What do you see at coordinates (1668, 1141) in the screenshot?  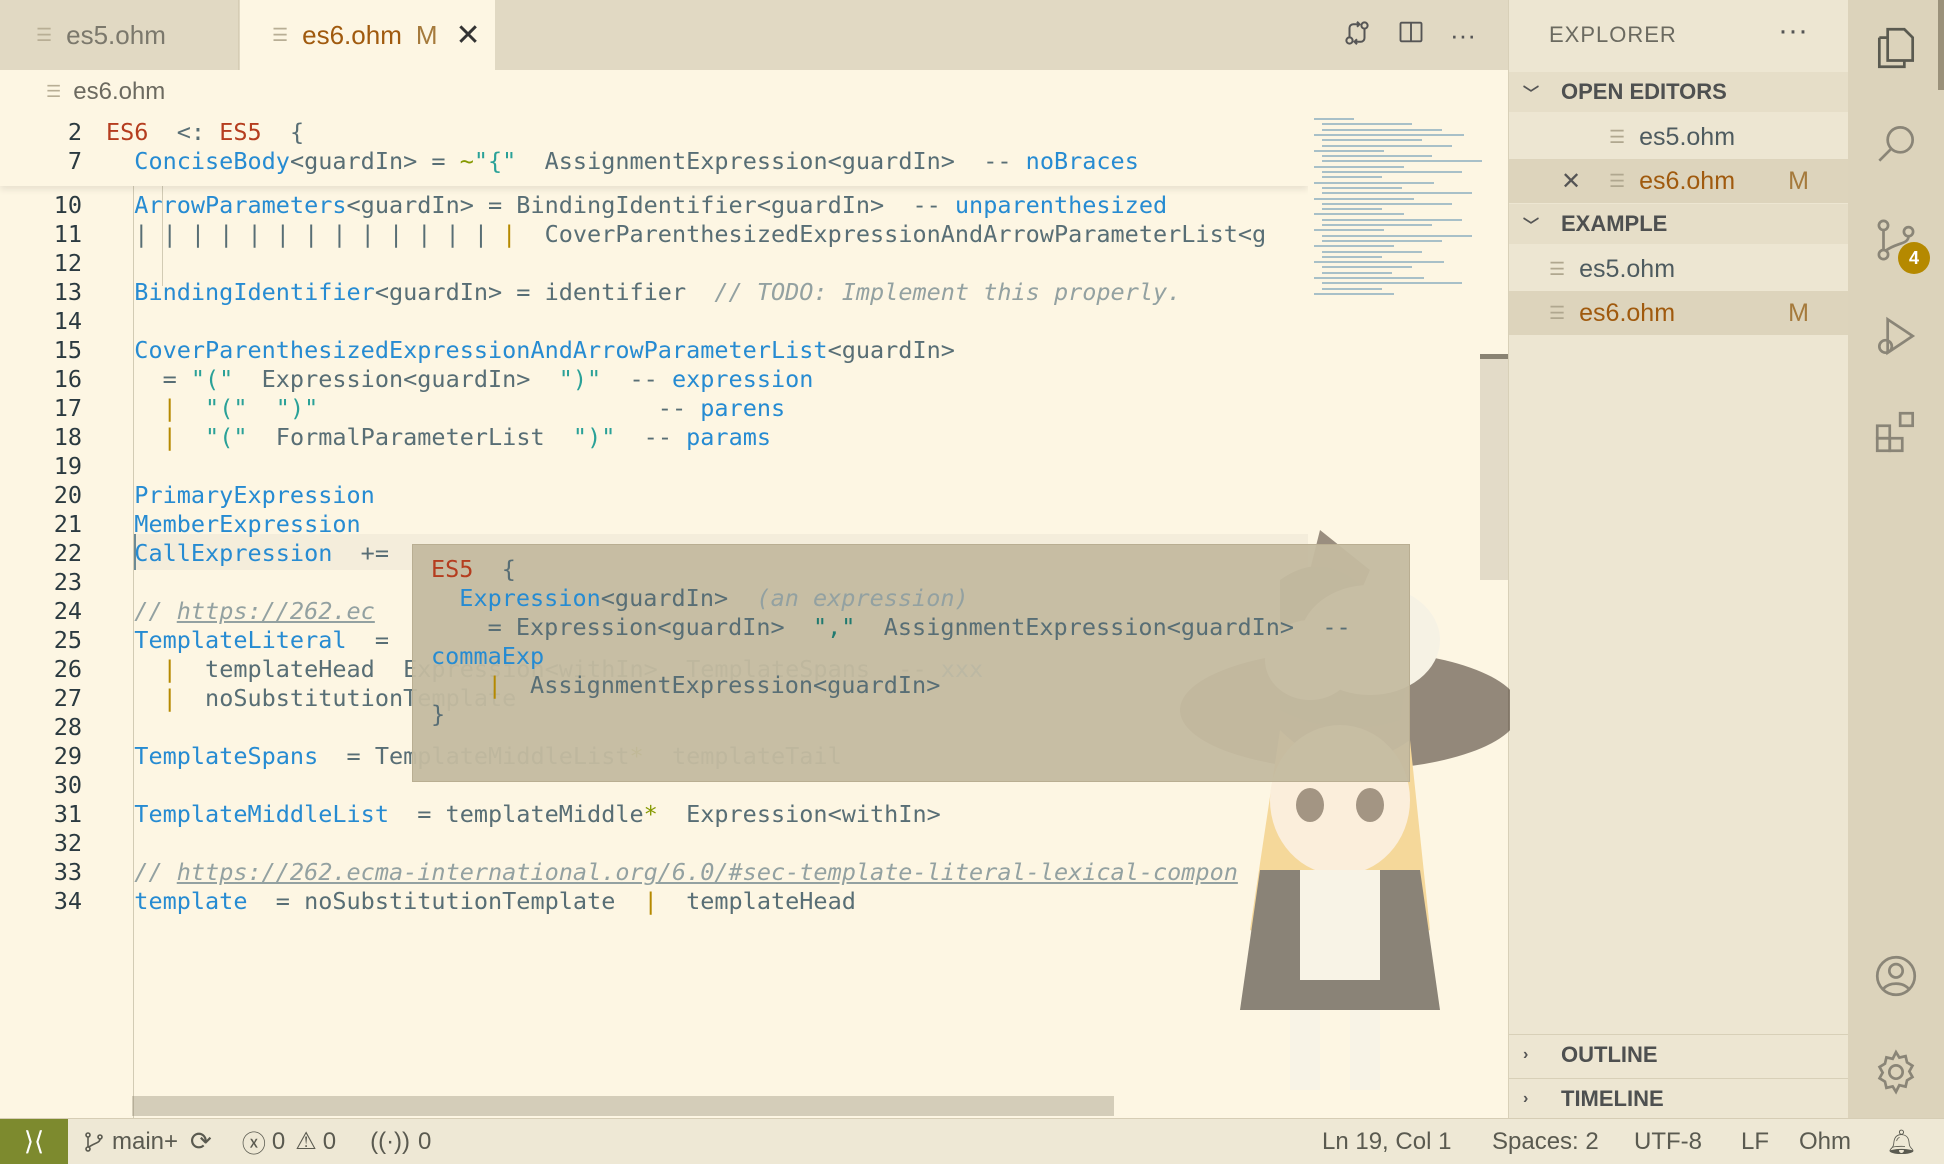 I see `encoding: UTF-8` at bounding box center [1668, 1141].